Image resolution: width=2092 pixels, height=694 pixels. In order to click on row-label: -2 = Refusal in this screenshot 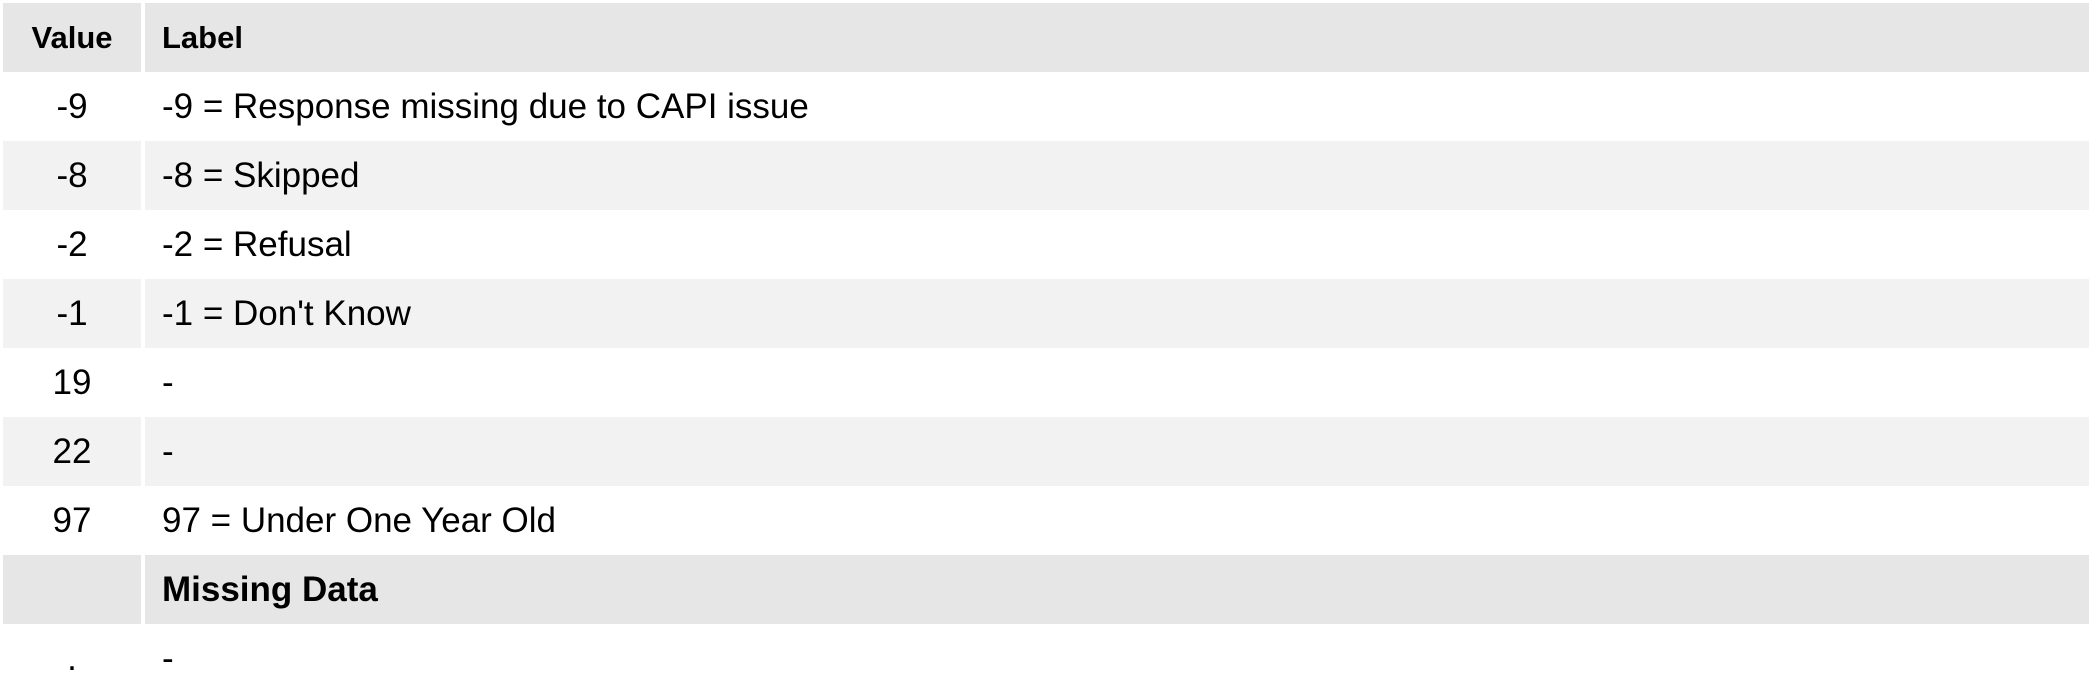, I will do `click(1116, 244)`.